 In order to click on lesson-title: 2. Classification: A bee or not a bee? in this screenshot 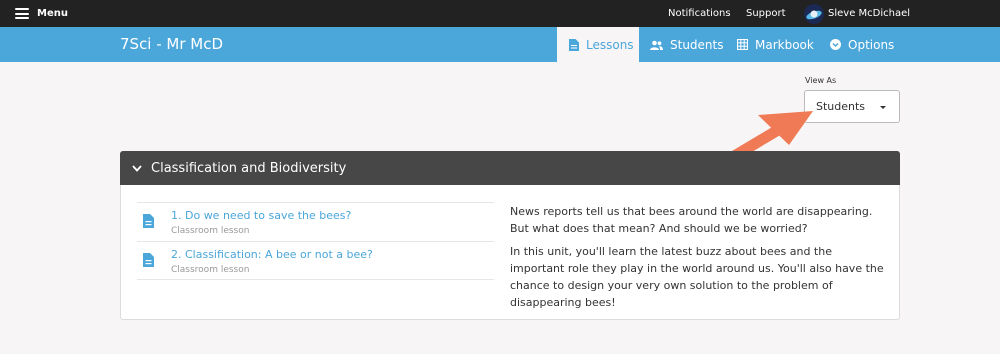, I will do `click(272, 254)`.